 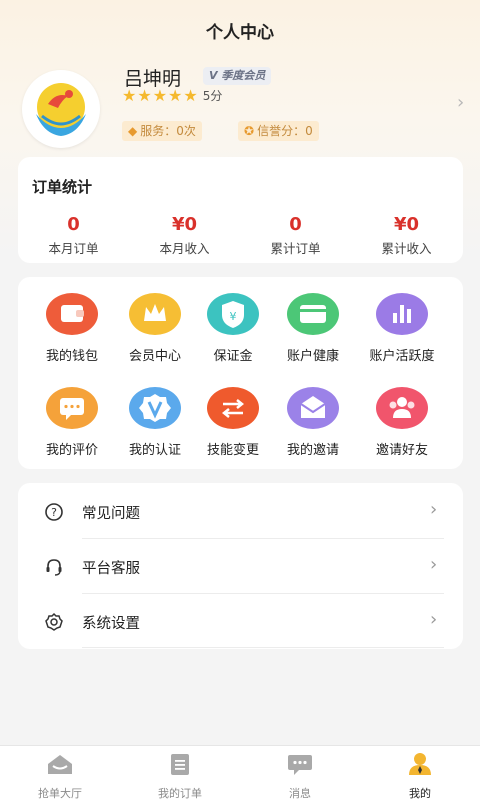 I want to click on shield-yen-icon: ¥, so click(x=233, y=314).